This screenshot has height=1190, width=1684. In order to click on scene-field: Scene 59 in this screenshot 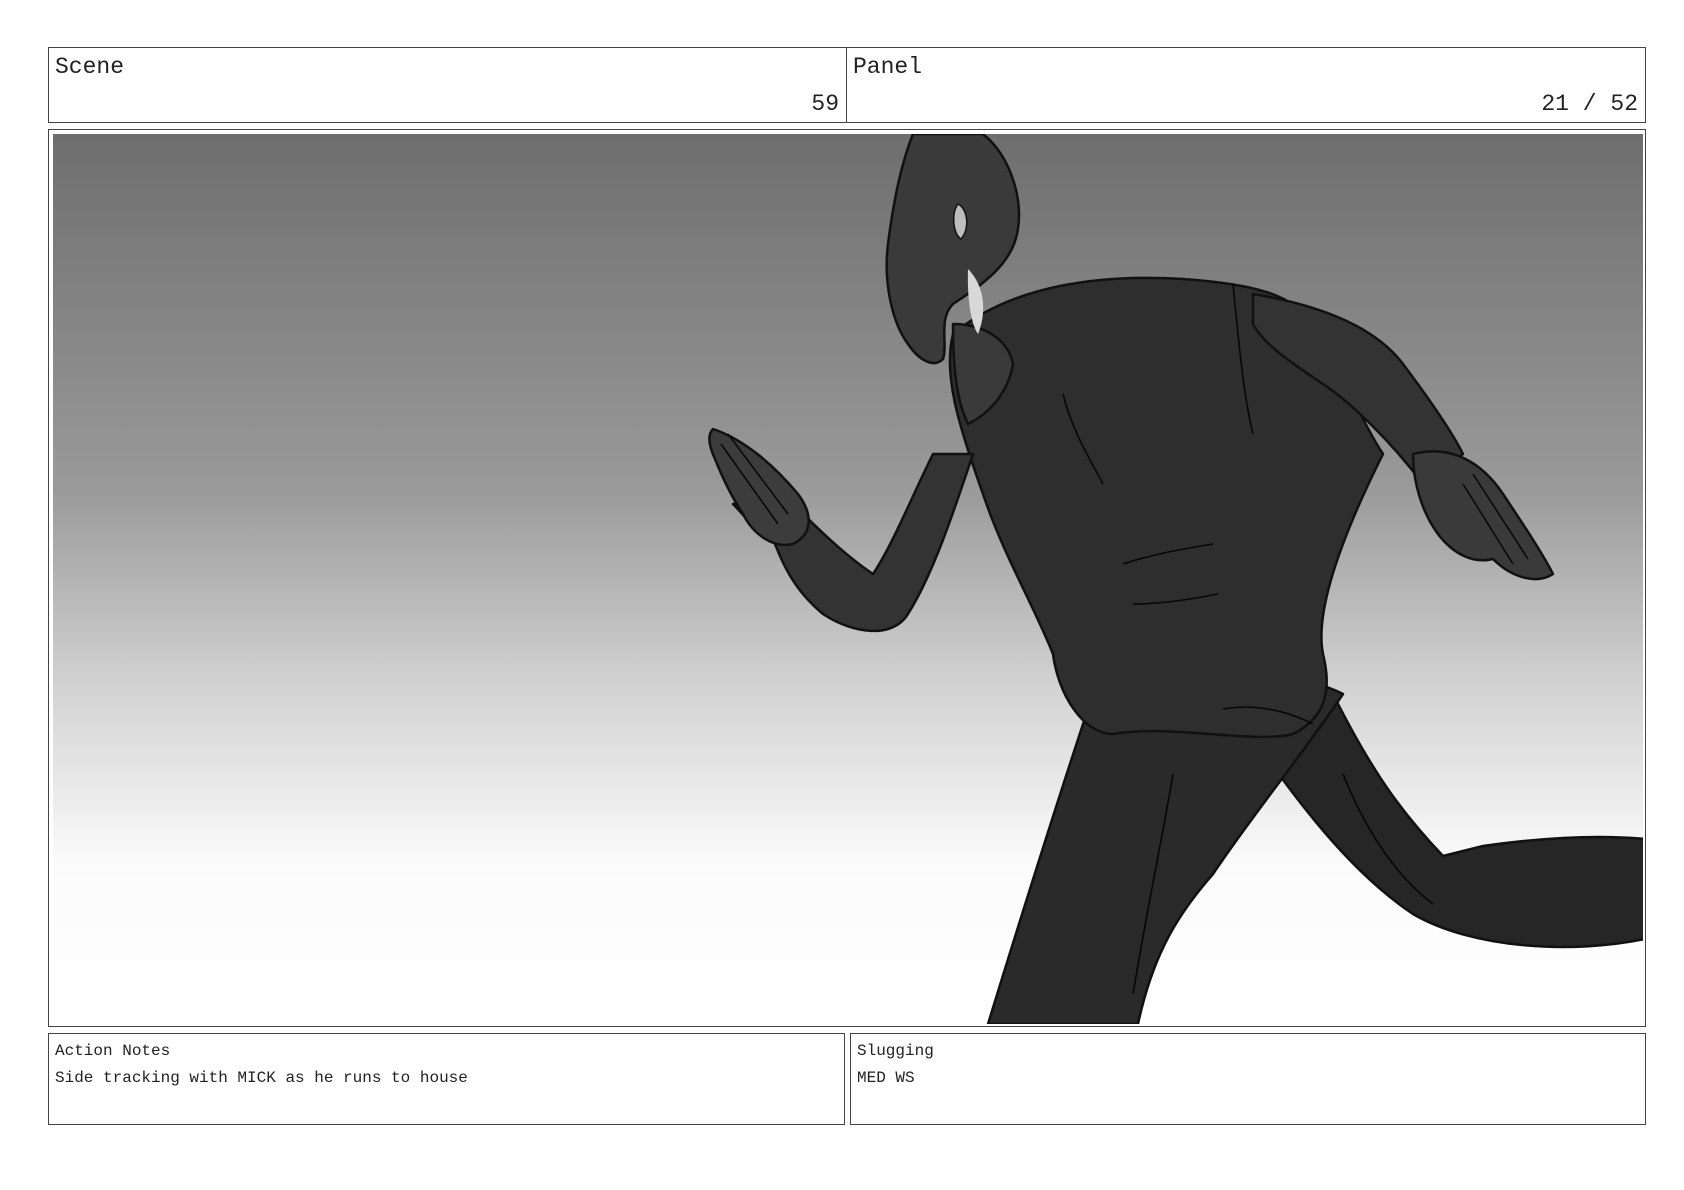, I will do `click(447, 85)`.